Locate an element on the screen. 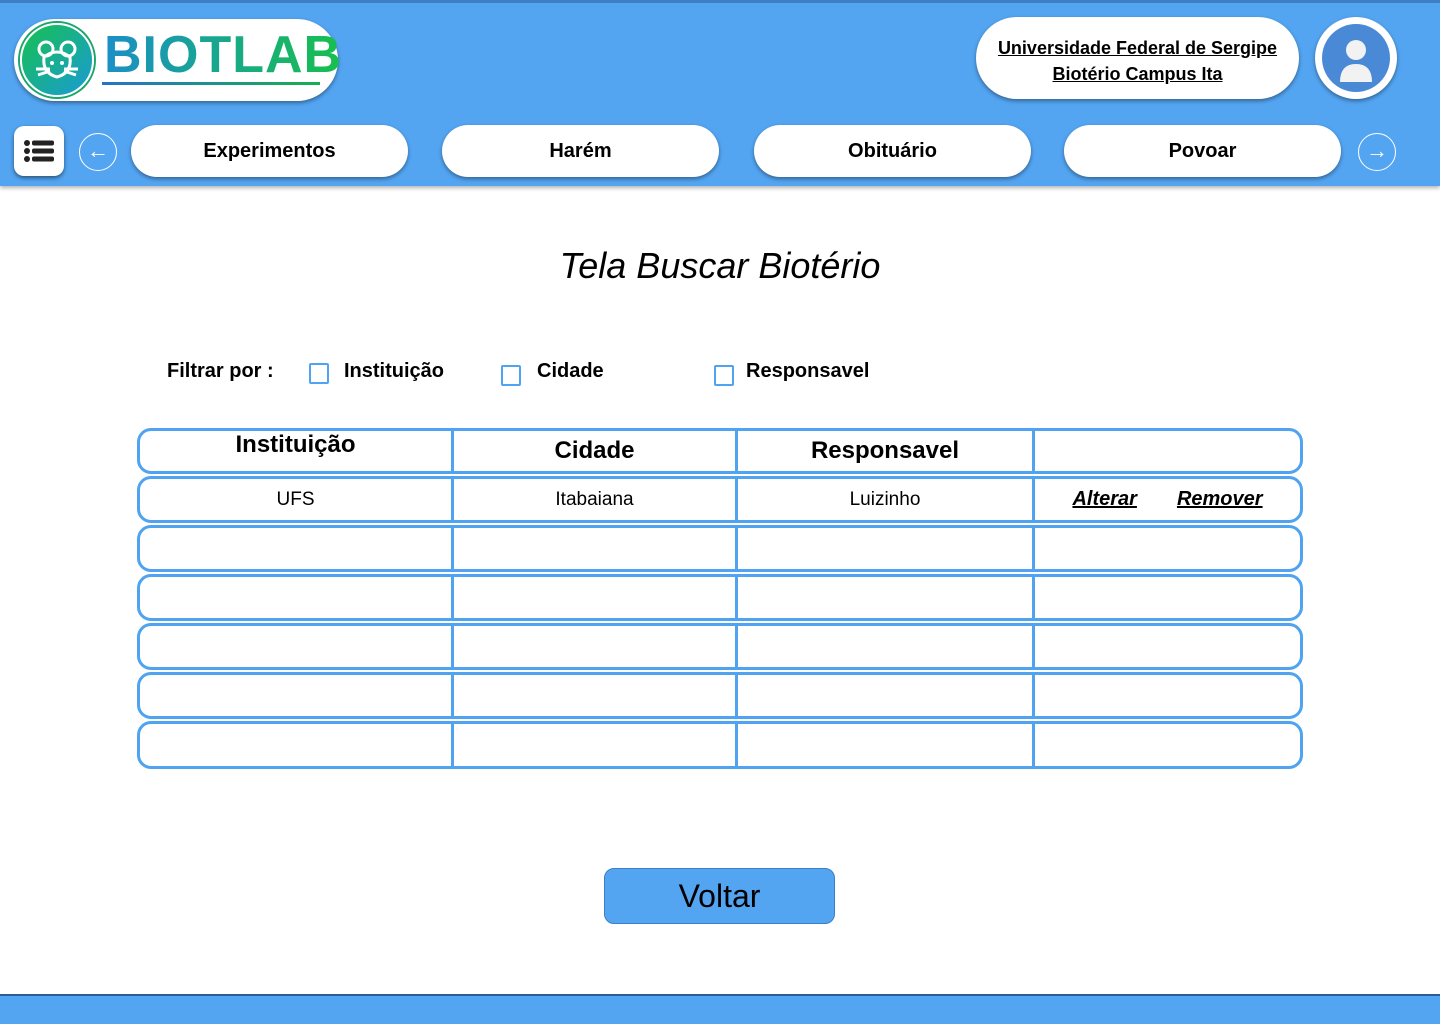 The width and height of the screenshot is (1440, 1024). mouse-icon is located at coordinates (57, 60).